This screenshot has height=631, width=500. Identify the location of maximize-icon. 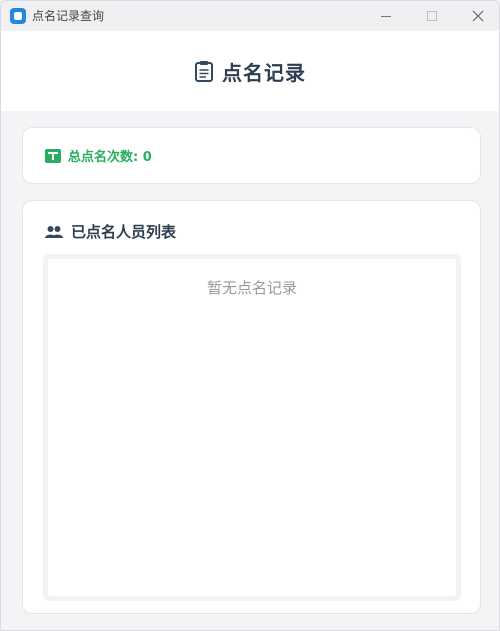
(432, 16).